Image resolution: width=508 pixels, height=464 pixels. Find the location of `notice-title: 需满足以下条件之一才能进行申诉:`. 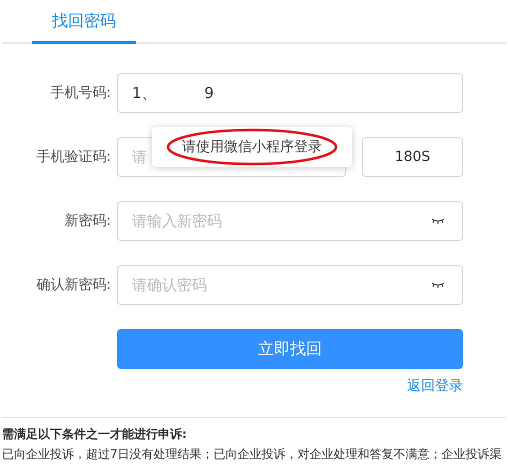

notice-title: 需满足以下条件之一才能进行申诉: is located at coordinates (95, 434).